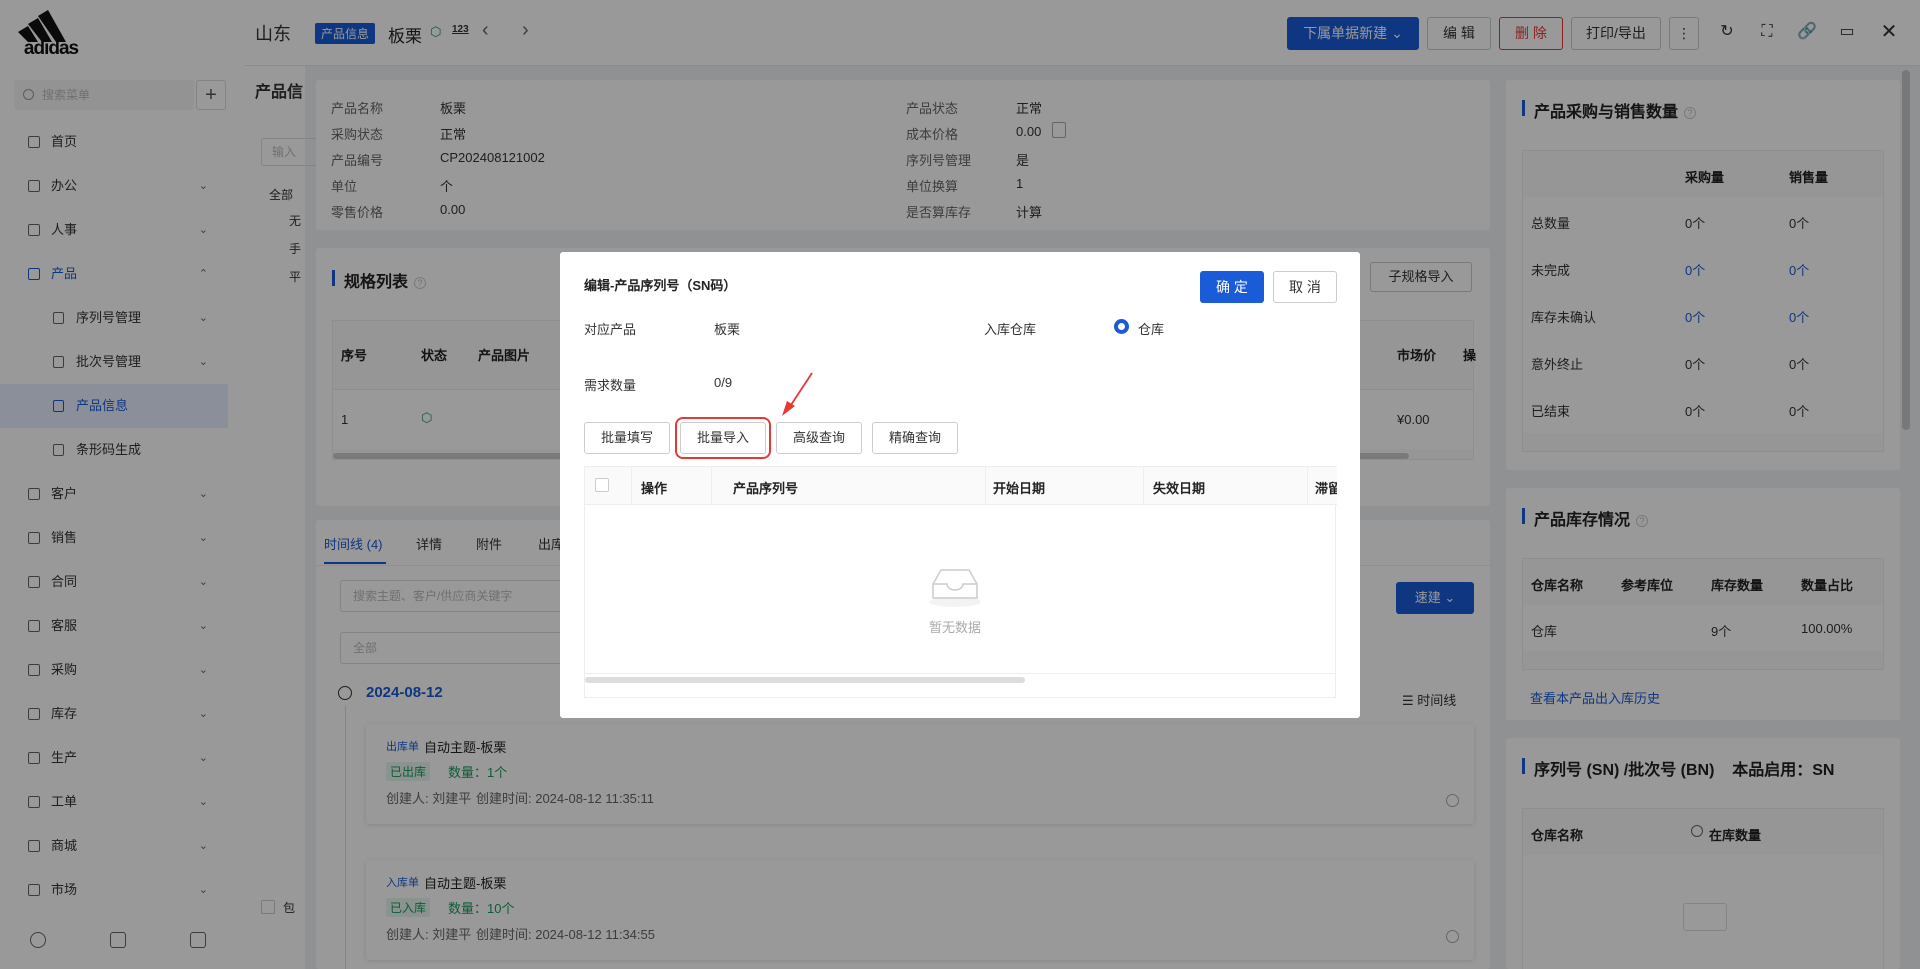 This screenshot has height=969, width=1920. What do you see at coordinates (915, 438) in the screenshot?
I see `exact-query-button: 精确查询` at bounding box center [915, 438].